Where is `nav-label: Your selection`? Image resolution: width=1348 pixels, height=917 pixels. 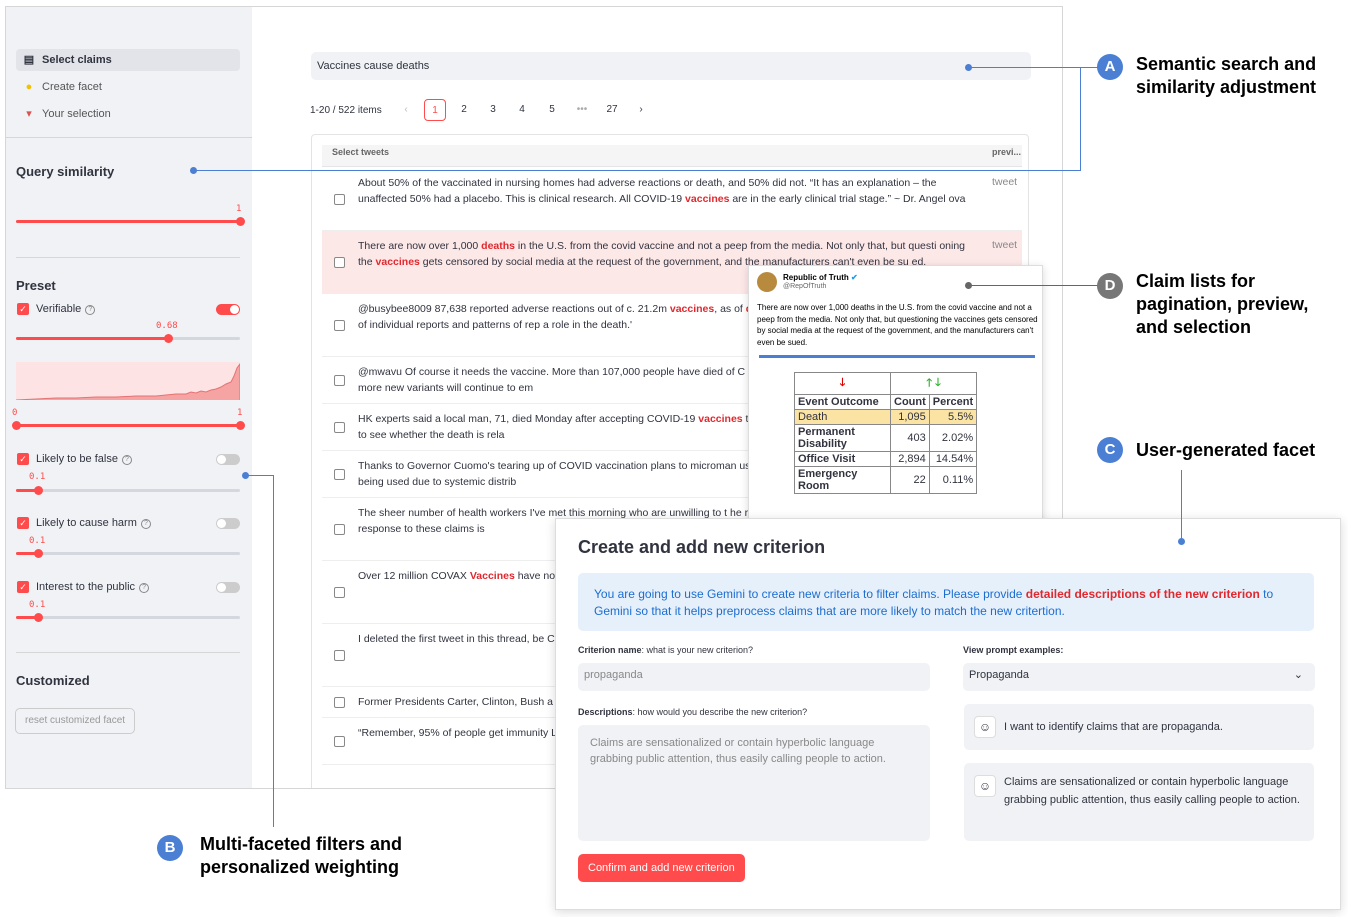
nav-label: Your selection is located at coordinates (76, 114).